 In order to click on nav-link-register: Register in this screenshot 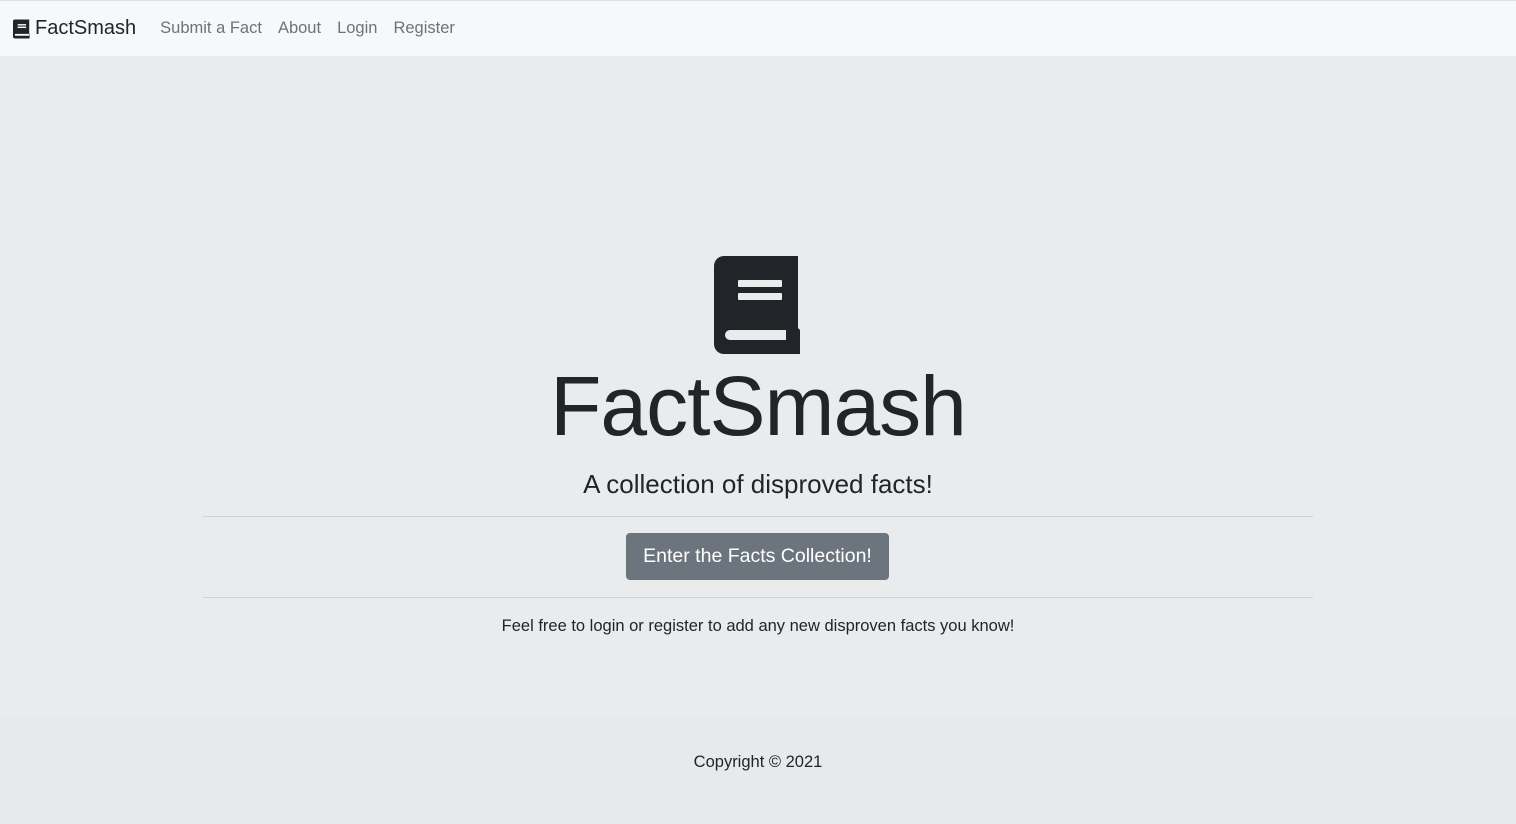, I will do `click(423, 28)`.